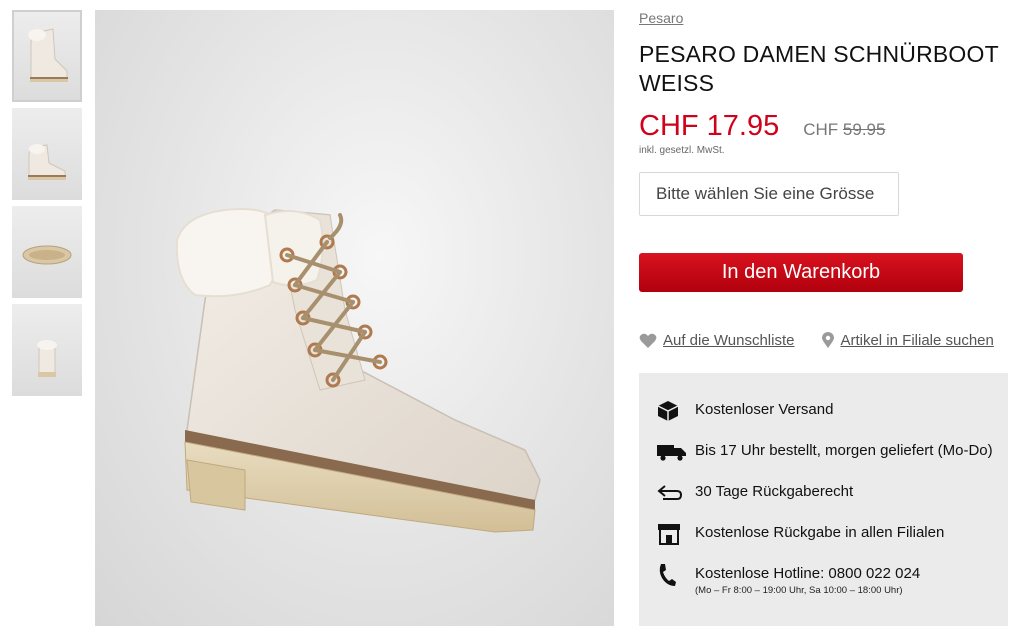  What do you see at coordinates (709, 126) in the screenshot?
I see `current-price: CHF 17.95` at bounding box center [709, 126].